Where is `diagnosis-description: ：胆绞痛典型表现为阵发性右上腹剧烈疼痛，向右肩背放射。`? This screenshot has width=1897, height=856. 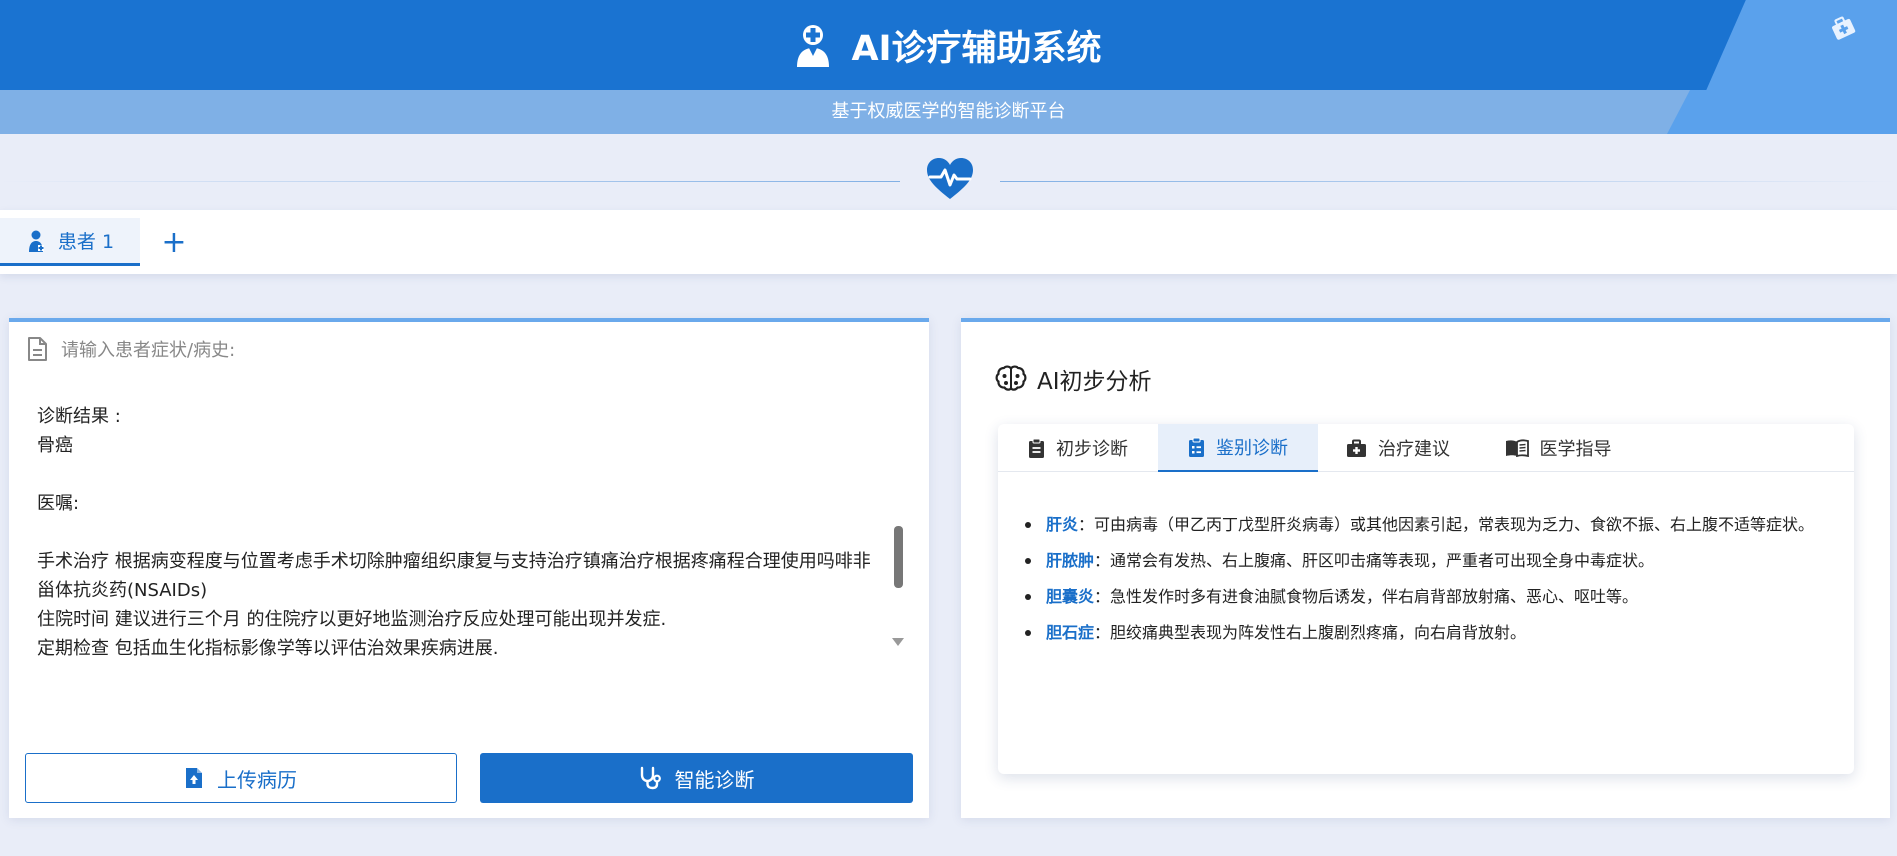 diagnosis-description: ：胆绞痛典型表现为阵发性右上腹剧烈疼痛，向右肩背放射。 is located at coordinates (1310, 632).